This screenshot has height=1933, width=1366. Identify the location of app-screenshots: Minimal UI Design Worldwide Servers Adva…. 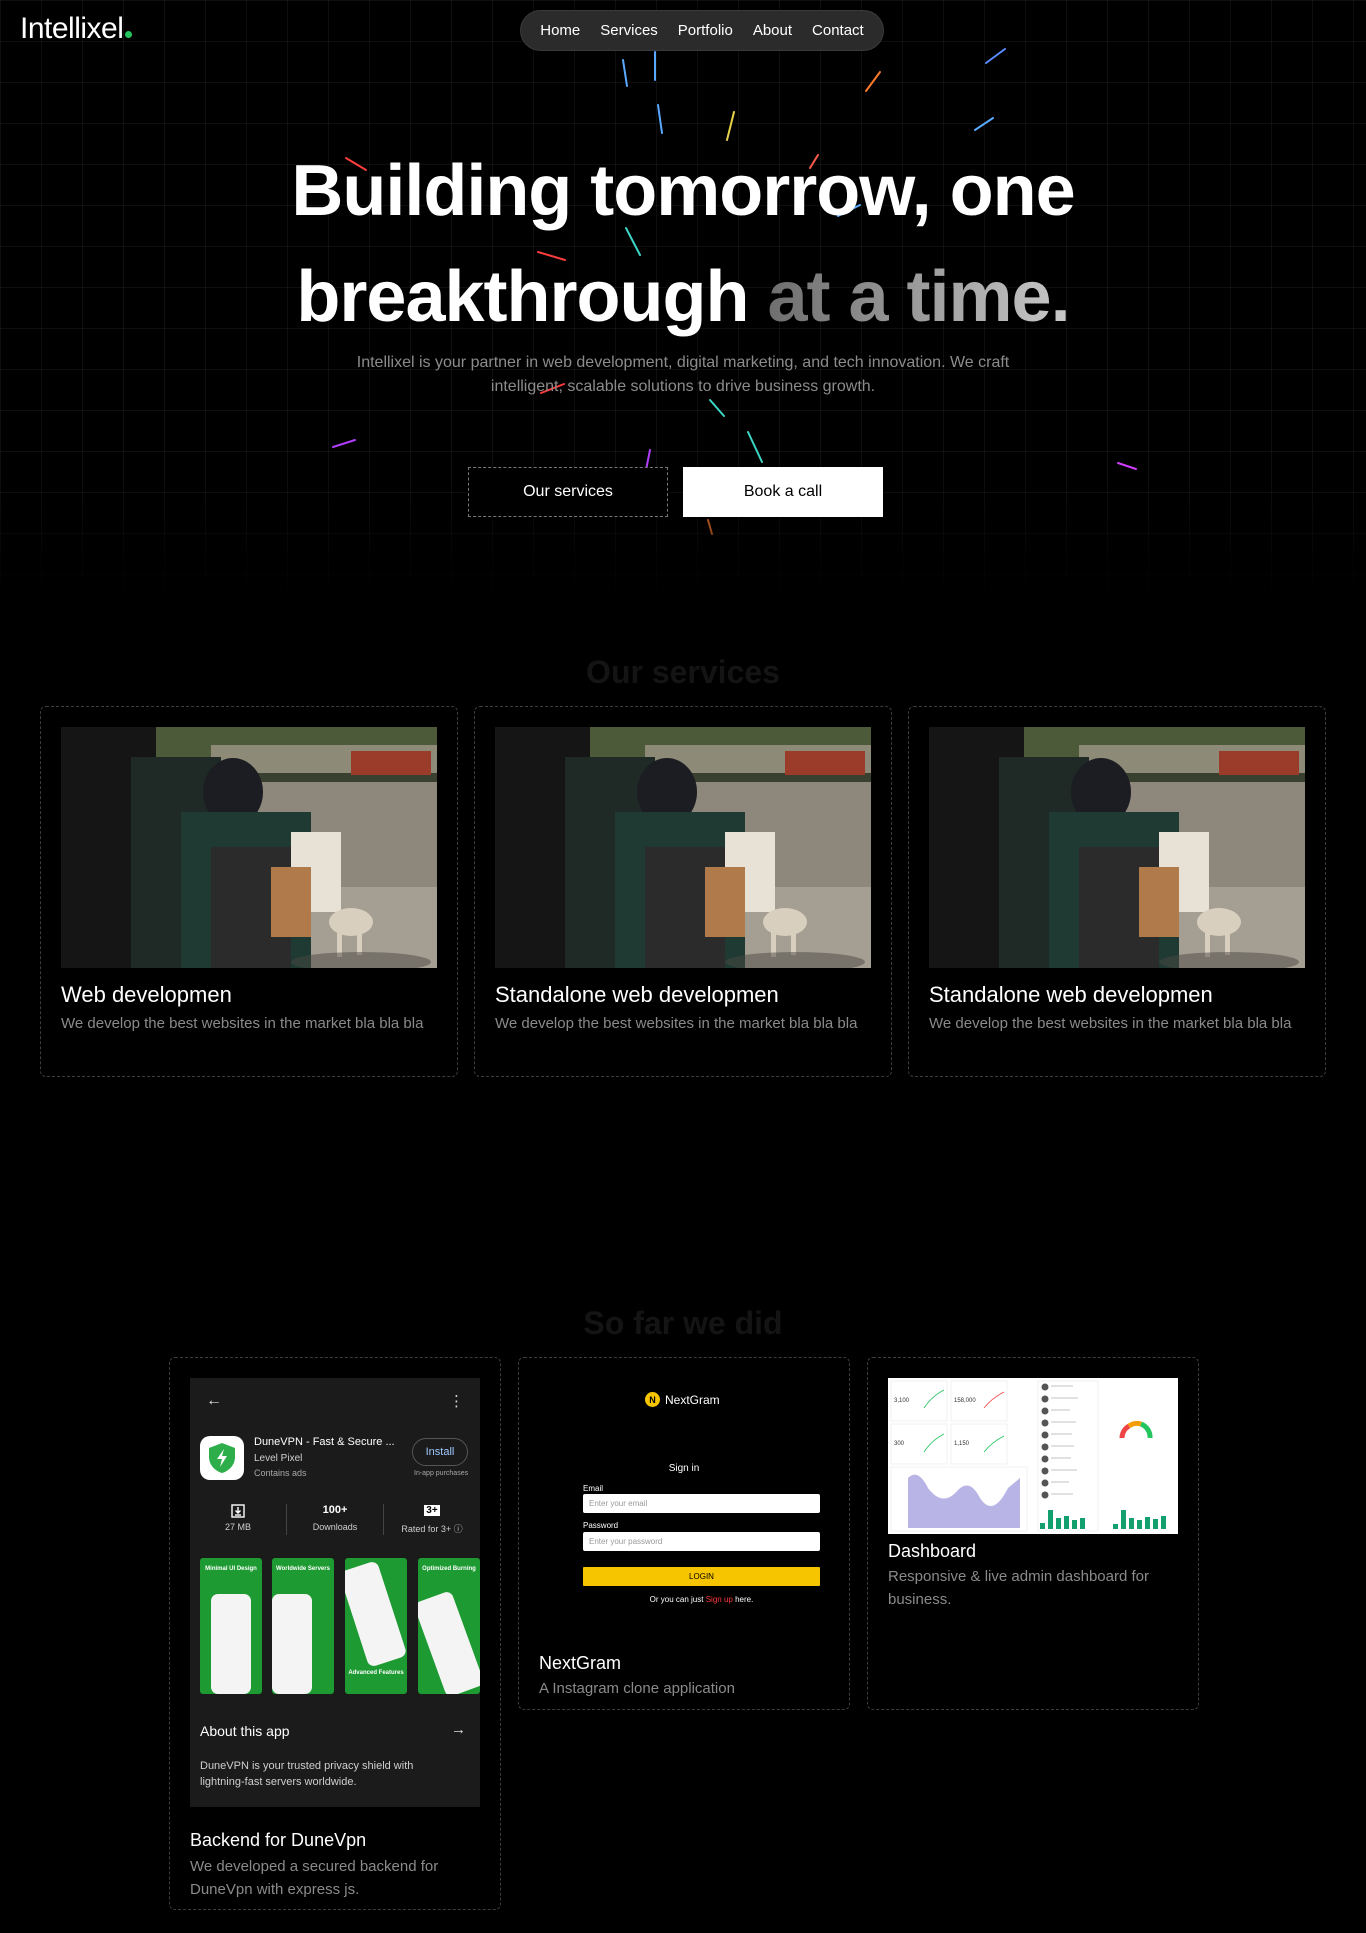
(340, 1626).